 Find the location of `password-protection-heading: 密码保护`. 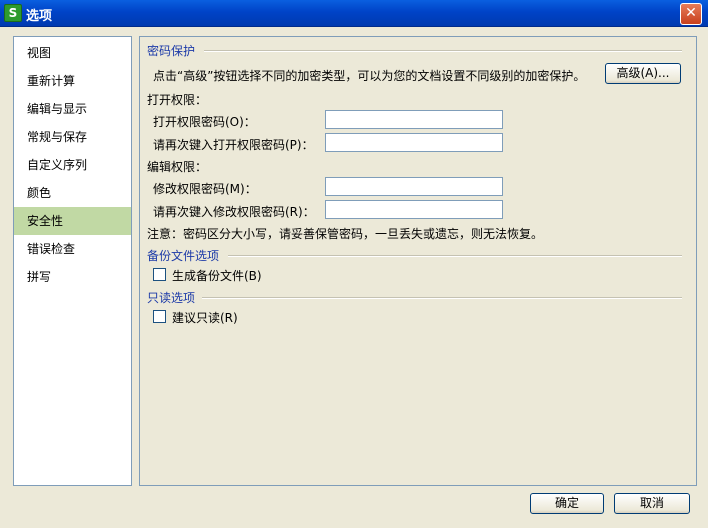

password-protection-heading: 密码保护 is located at coordinates (171, 51).